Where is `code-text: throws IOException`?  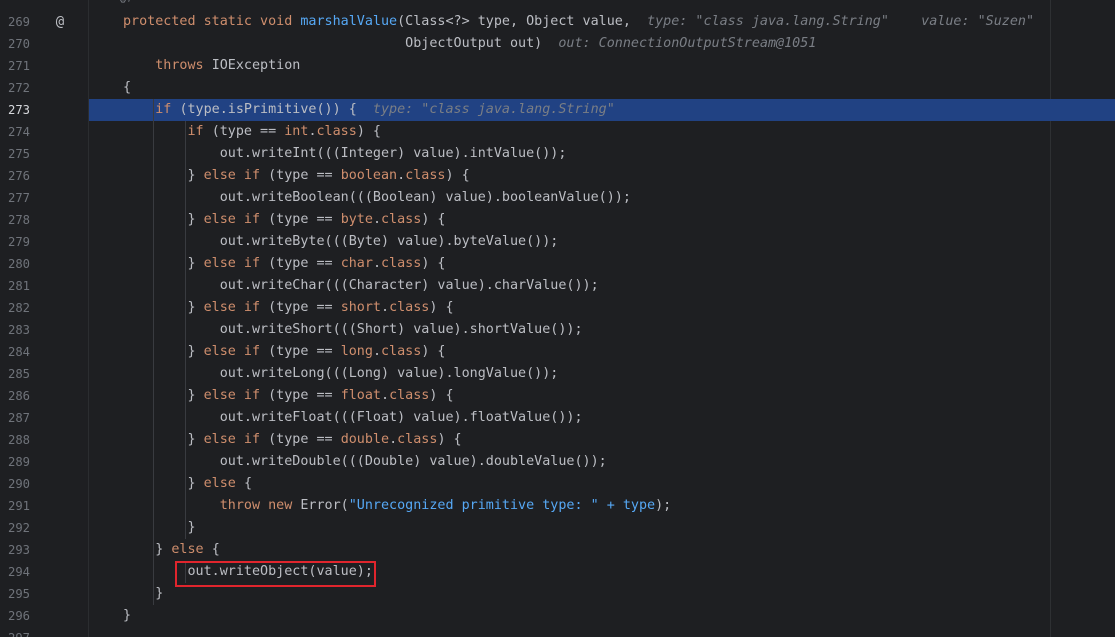 code-text: throws IOException is located at coordinates (211, 66).